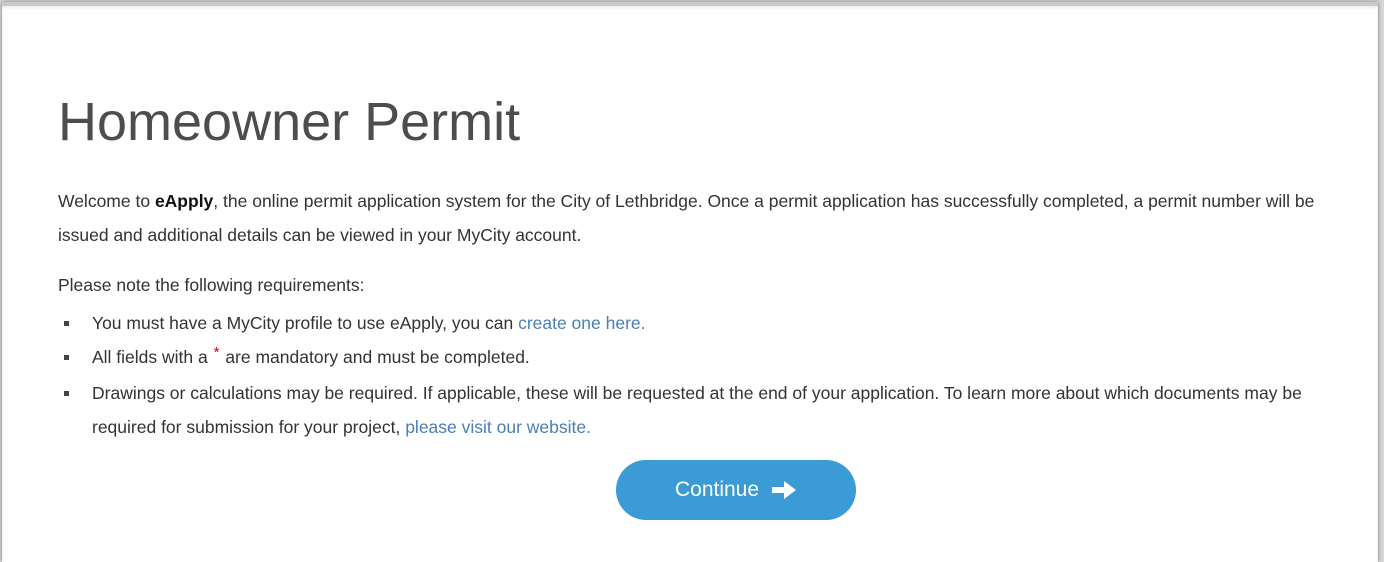  I want to click on arrow-right-icon, so click(784, 490).